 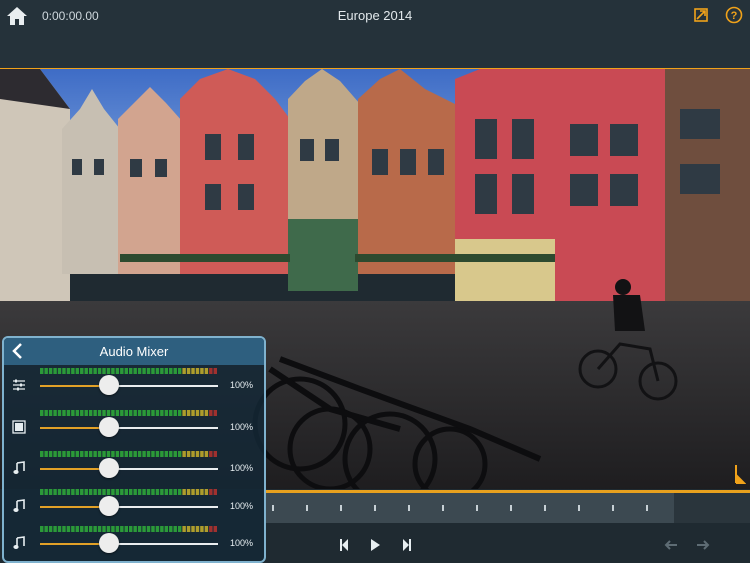 I want to click on redo-icon, so click(x=703, y=545).